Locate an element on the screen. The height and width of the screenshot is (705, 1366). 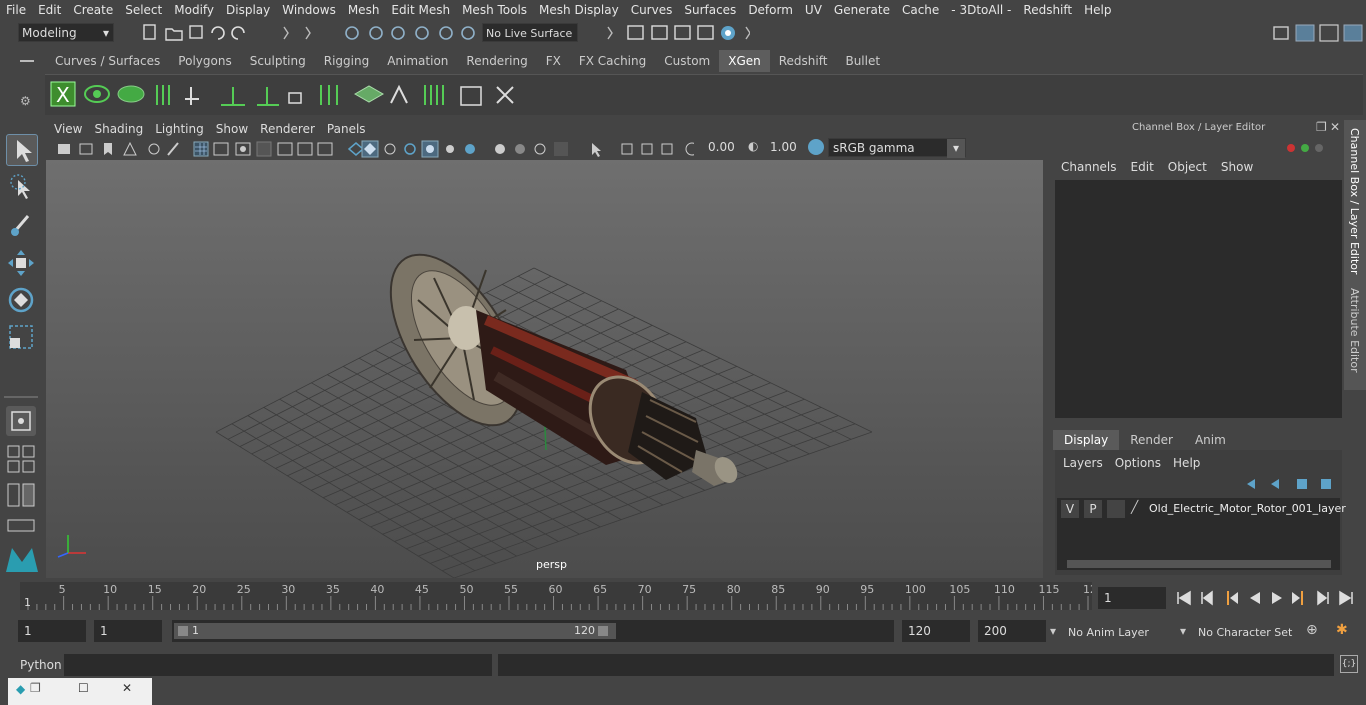
scale-tool is located at coordinates (21, 337).